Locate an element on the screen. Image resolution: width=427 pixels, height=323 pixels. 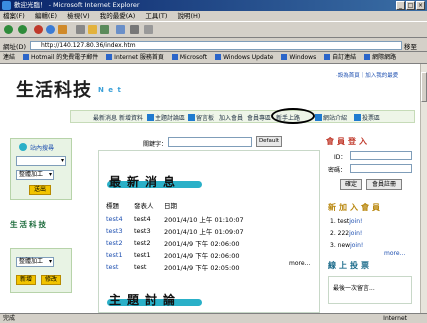
section-title-tech: 生活科技 is located at coordinates (29, 224).